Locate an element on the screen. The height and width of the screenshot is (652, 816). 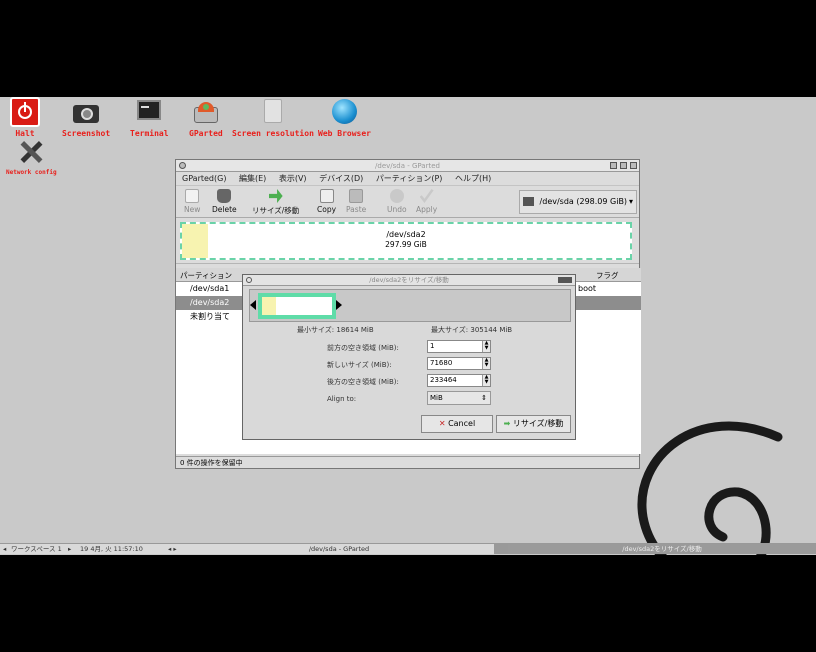
column-flags: フラグ is located at coordinates (607, 275).